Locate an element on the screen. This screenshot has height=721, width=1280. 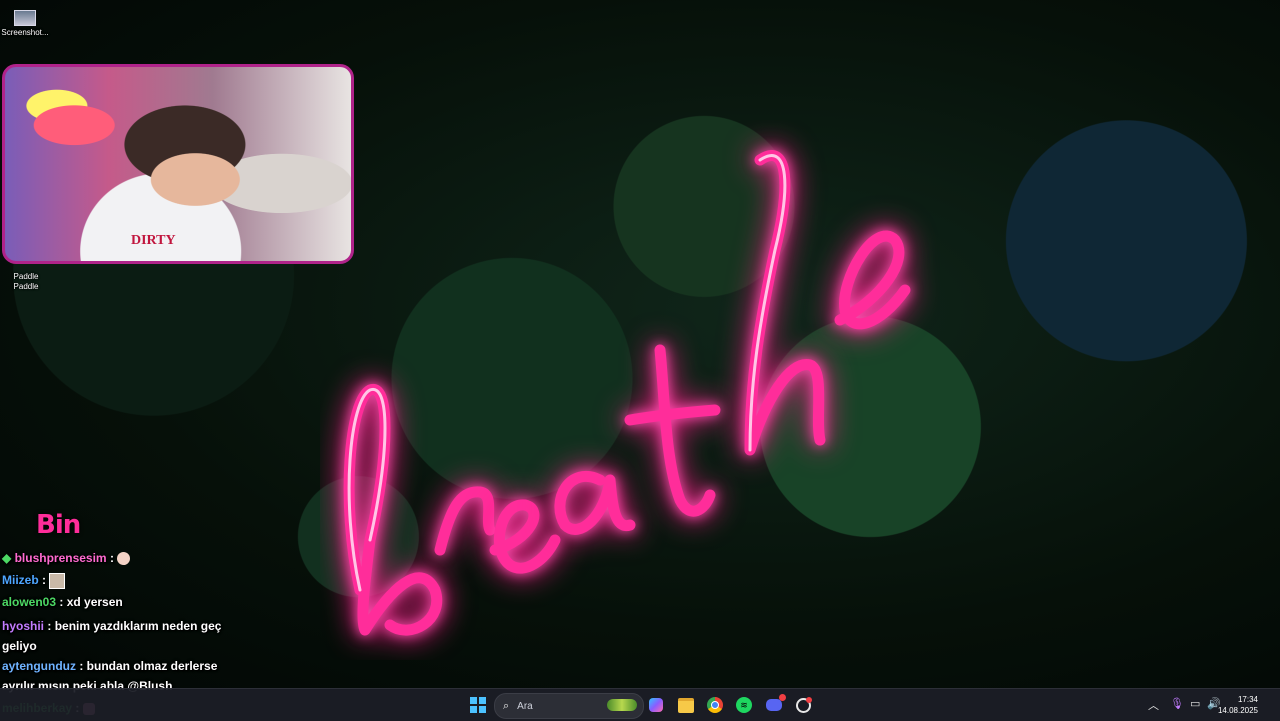
clock-time: 17:34 is located at coordinates (1247, 699).